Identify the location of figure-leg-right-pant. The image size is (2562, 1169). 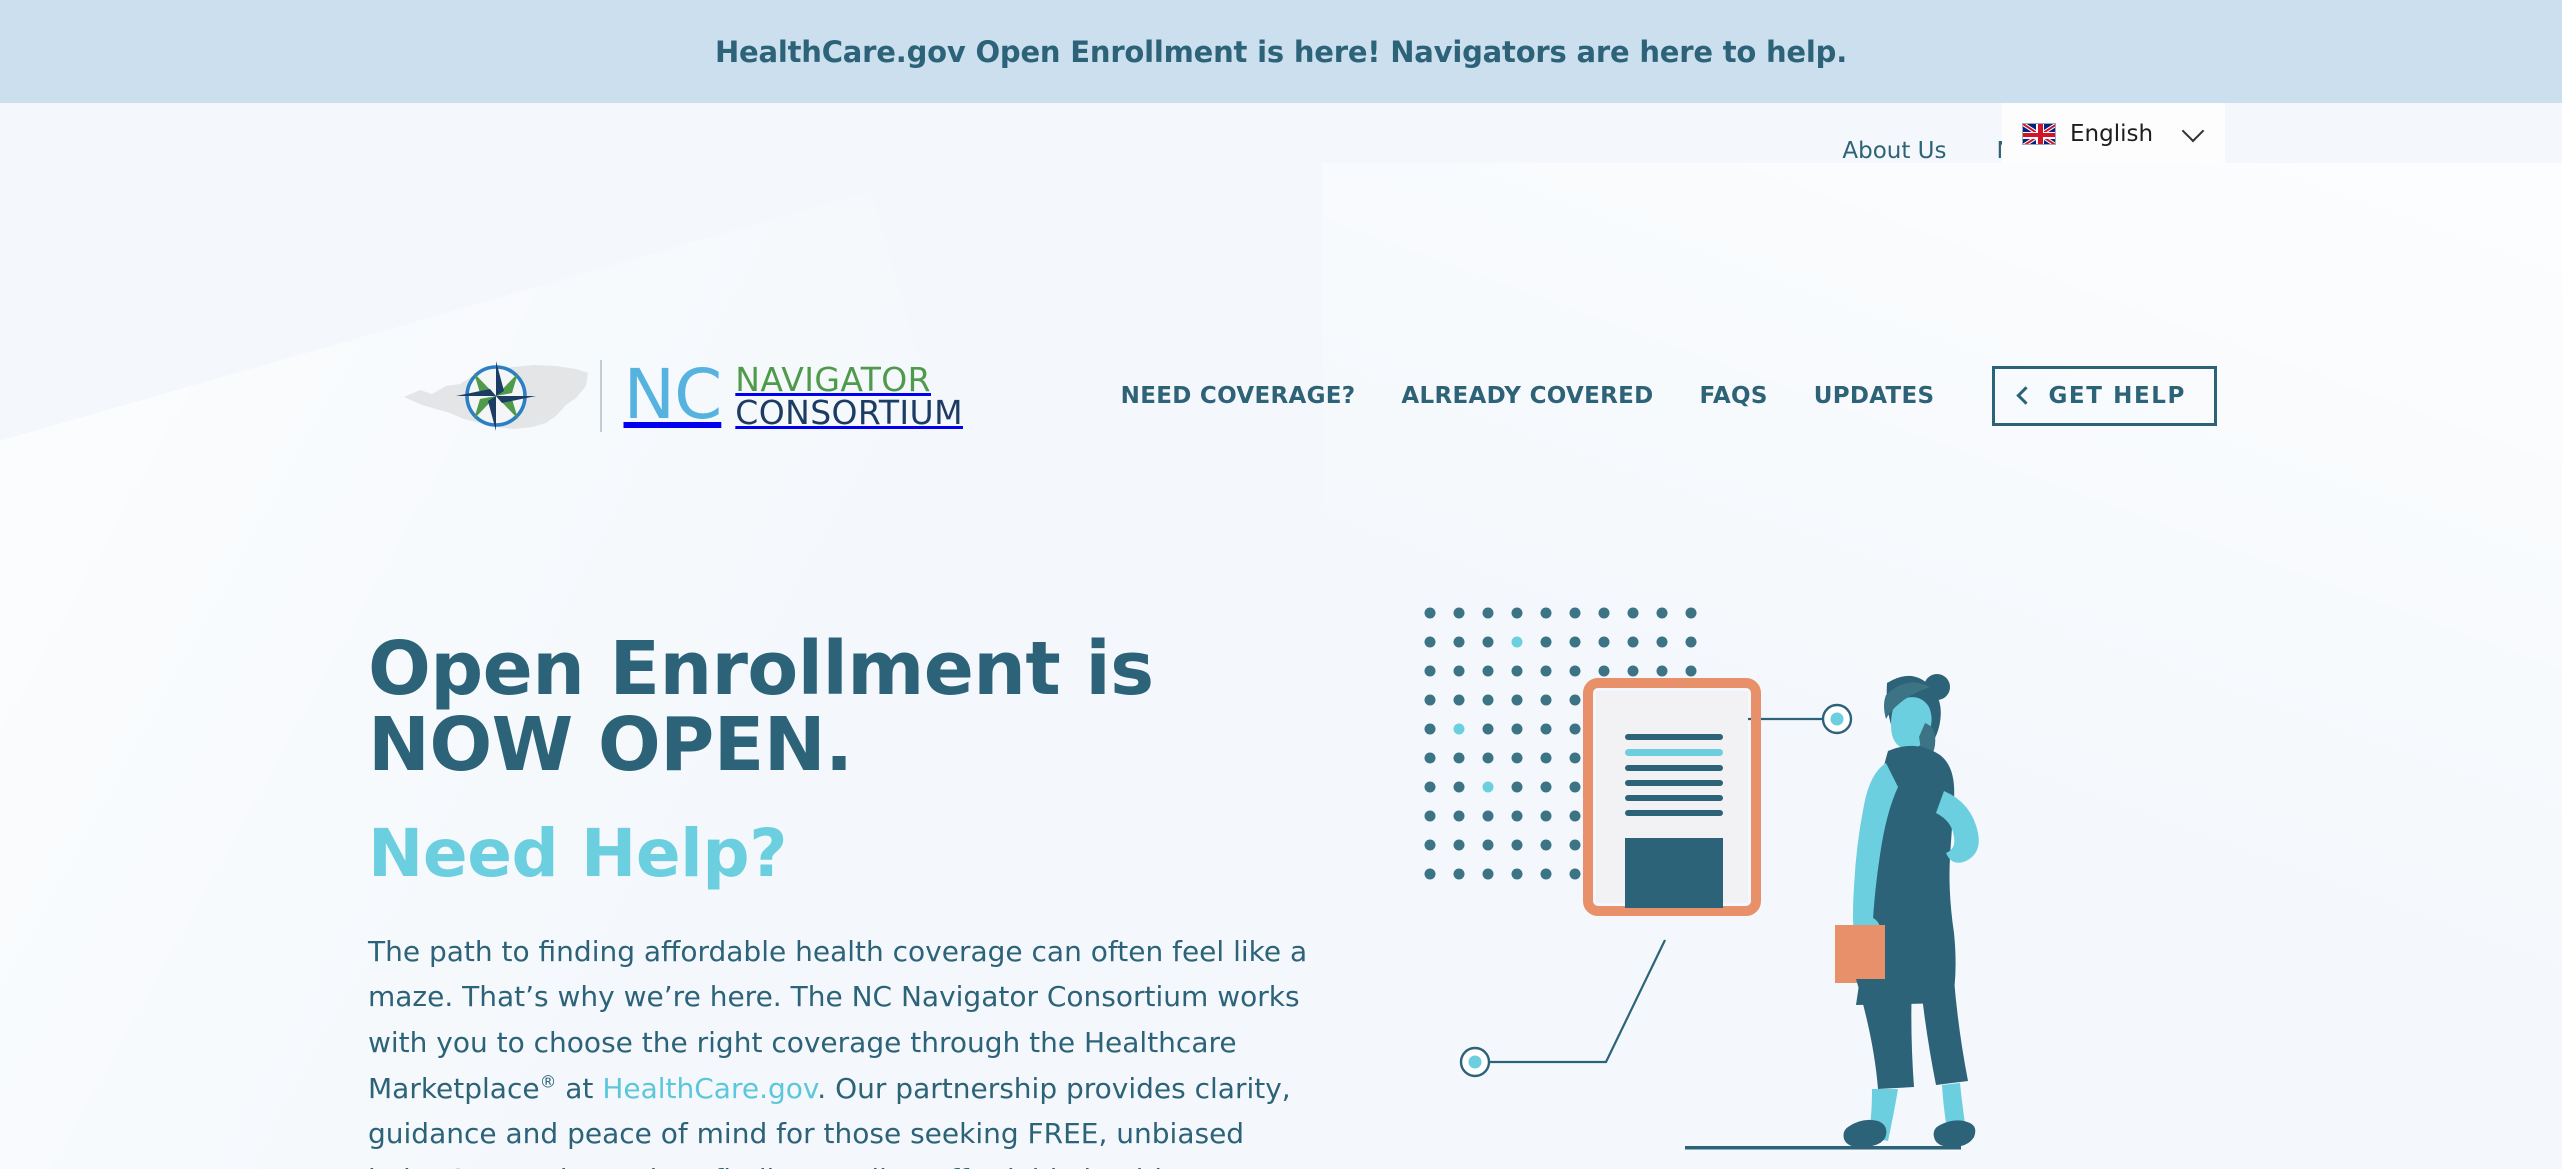
(1944, 1032).